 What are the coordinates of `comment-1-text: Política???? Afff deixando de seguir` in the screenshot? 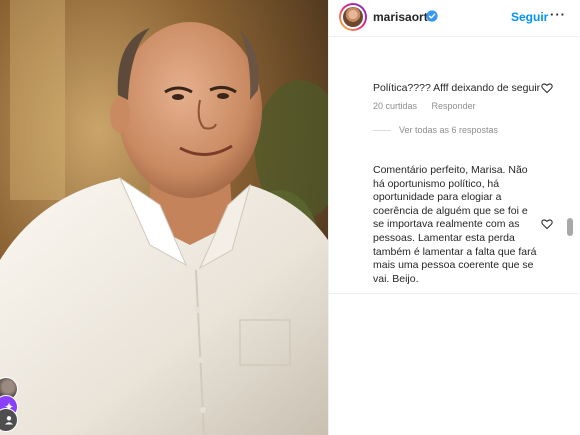 It's located at (457, 88).